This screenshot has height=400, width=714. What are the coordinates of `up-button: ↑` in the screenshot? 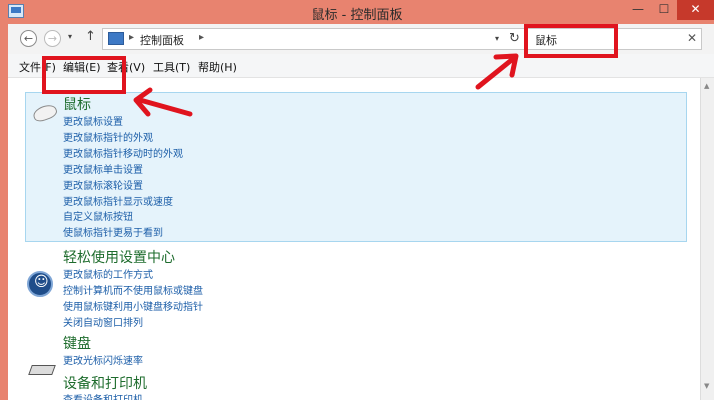 It's located at (90, 36).